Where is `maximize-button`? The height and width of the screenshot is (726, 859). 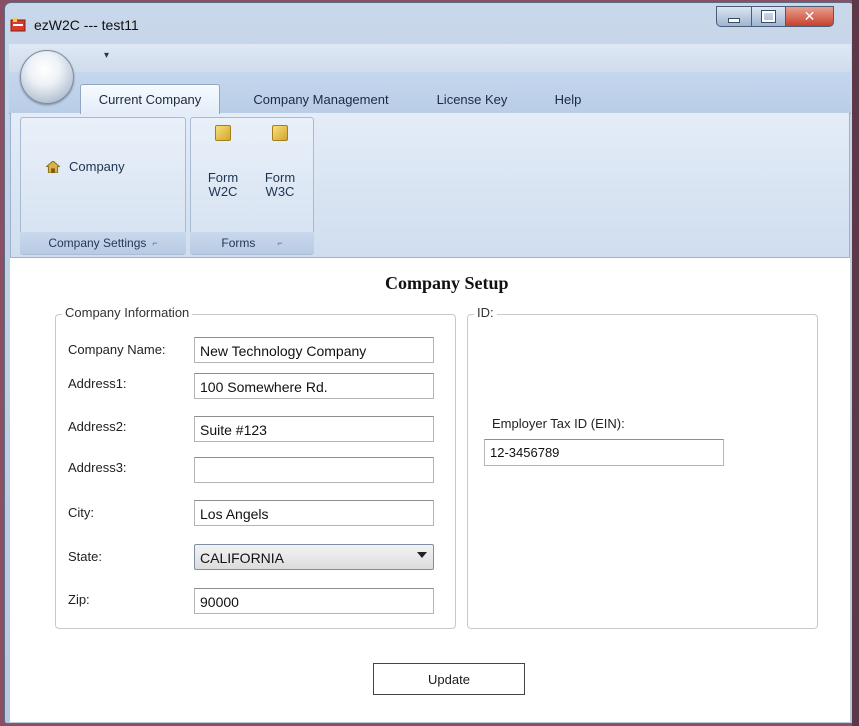
maximize-button is located at coordinates (769, 16).